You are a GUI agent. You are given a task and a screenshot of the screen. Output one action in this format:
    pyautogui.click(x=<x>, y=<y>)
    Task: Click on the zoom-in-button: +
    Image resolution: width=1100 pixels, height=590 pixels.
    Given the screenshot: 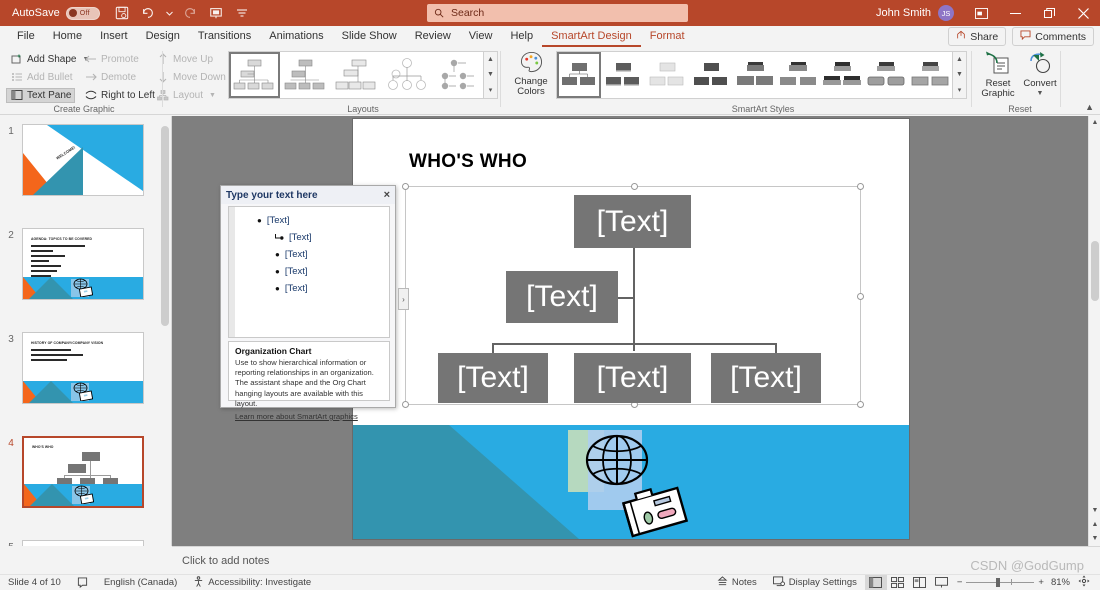 What is the action you would take?
    pyautogui.click(x=1041, y=582)
    